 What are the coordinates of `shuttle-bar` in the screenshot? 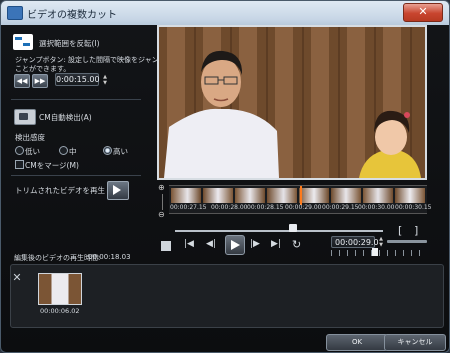 It's located at (407, 241).